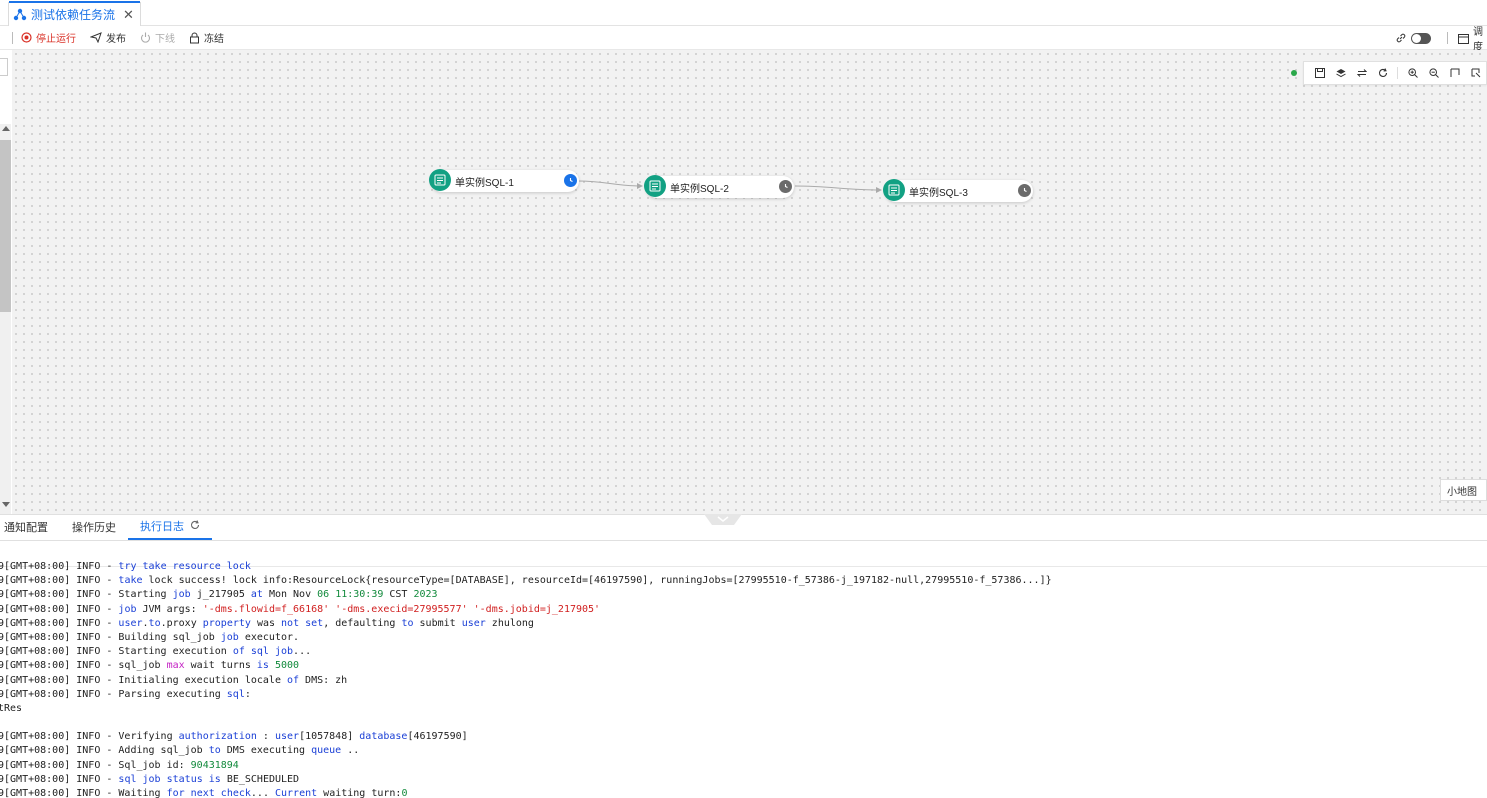  Describe the element at coordinates (94, 527) in the screenshot. I see `tab-history: 操作历史` at that location.